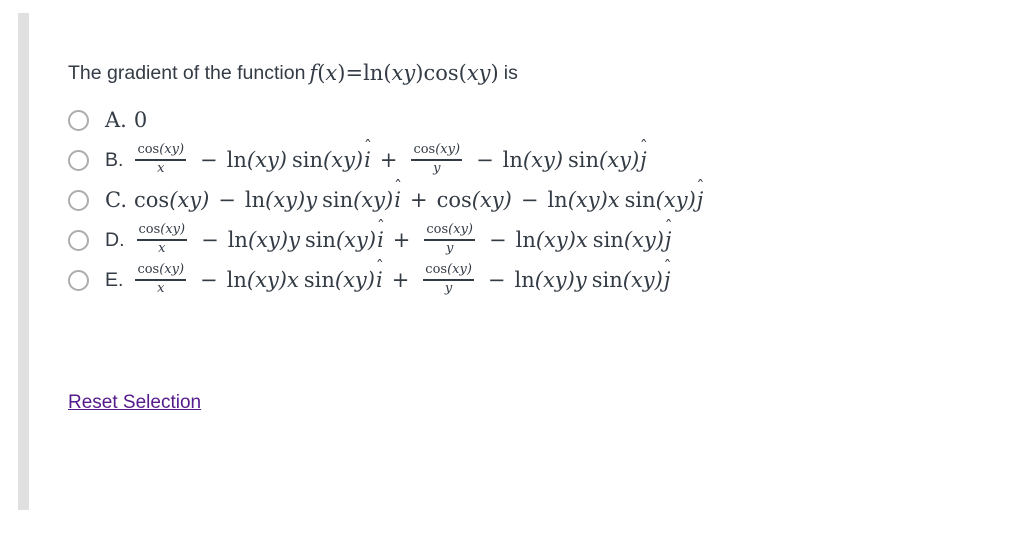 The width and height of the screenshot is (1030, 540). I want to click on factor-d-j: x, so click(581, 239).